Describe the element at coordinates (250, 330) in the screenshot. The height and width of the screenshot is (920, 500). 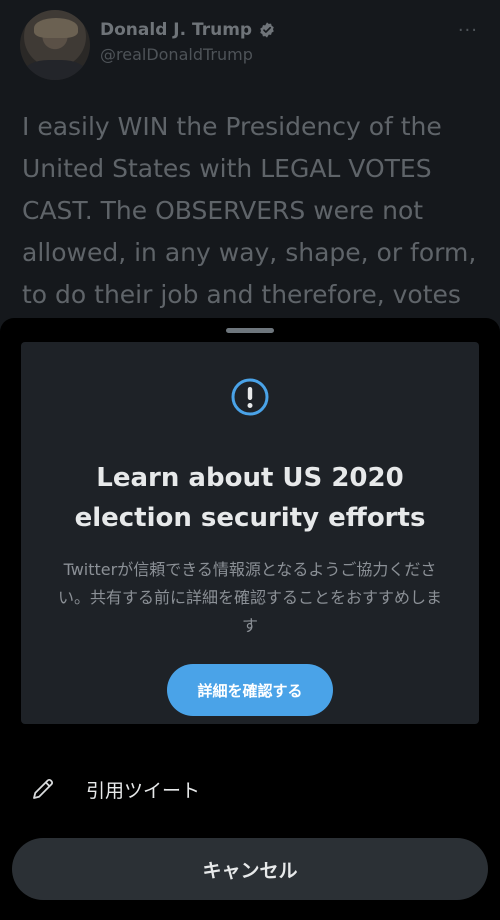
I see `sheet-drag-handle` at that location.